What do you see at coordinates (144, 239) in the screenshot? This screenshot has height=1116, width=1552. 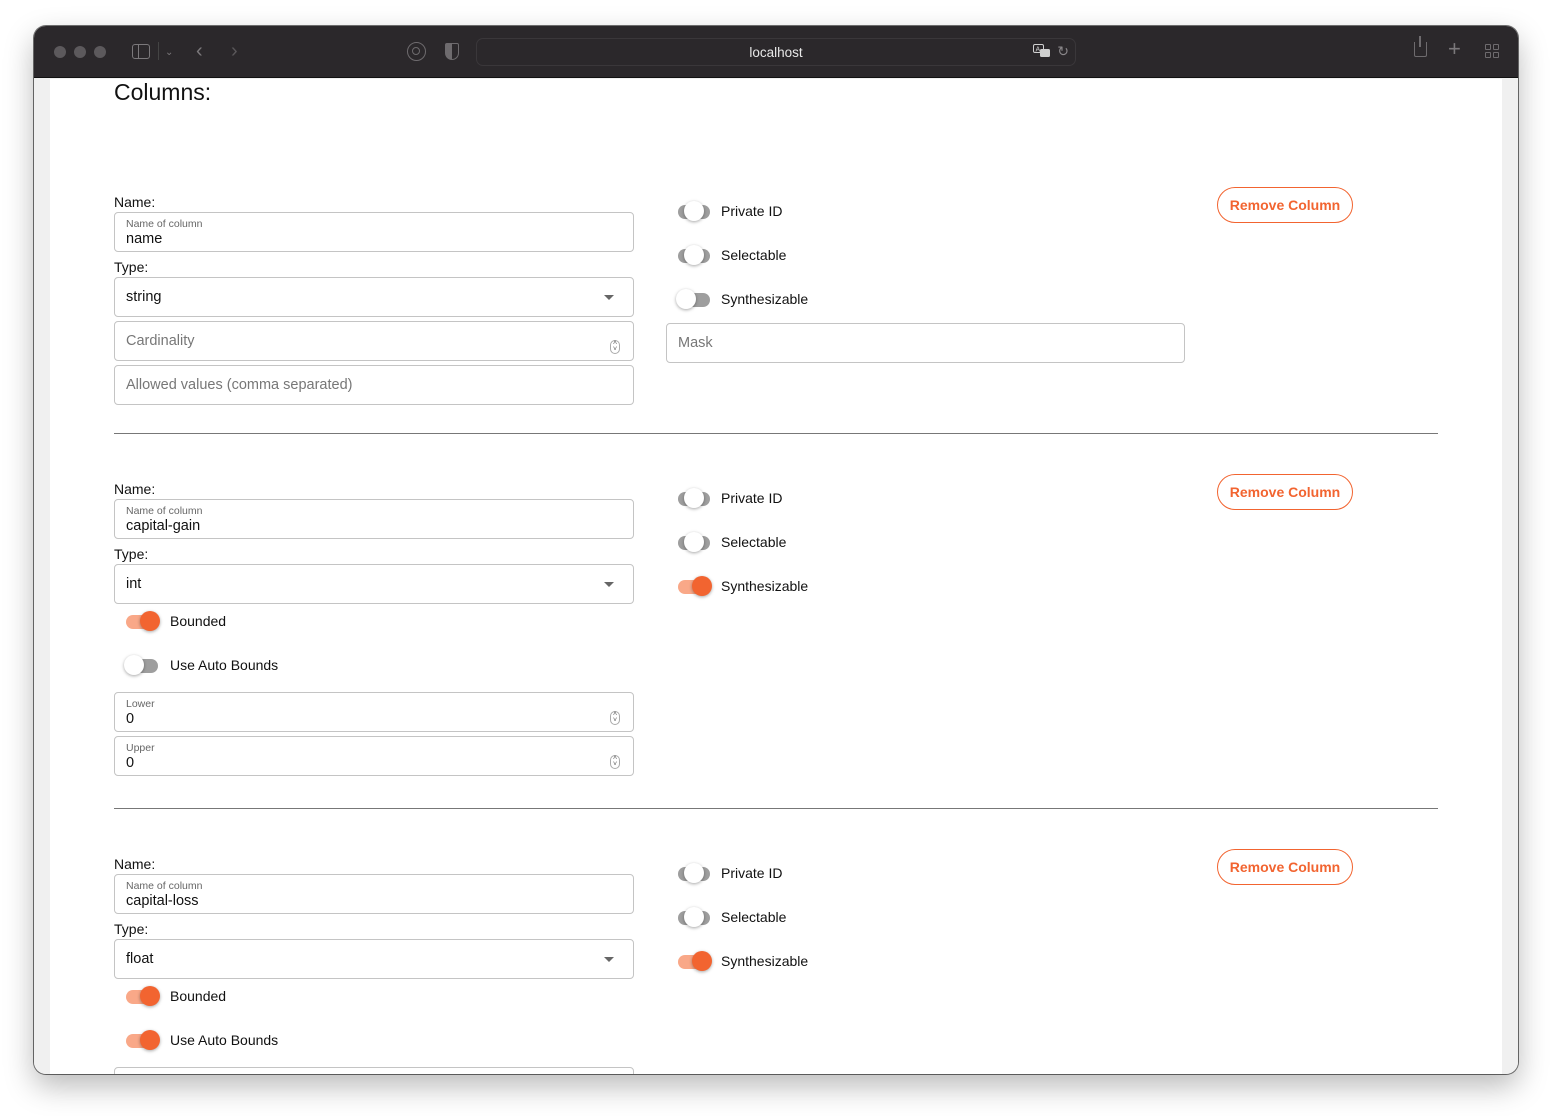 I see `column-name-value: name` at bounding box center [144, 239].